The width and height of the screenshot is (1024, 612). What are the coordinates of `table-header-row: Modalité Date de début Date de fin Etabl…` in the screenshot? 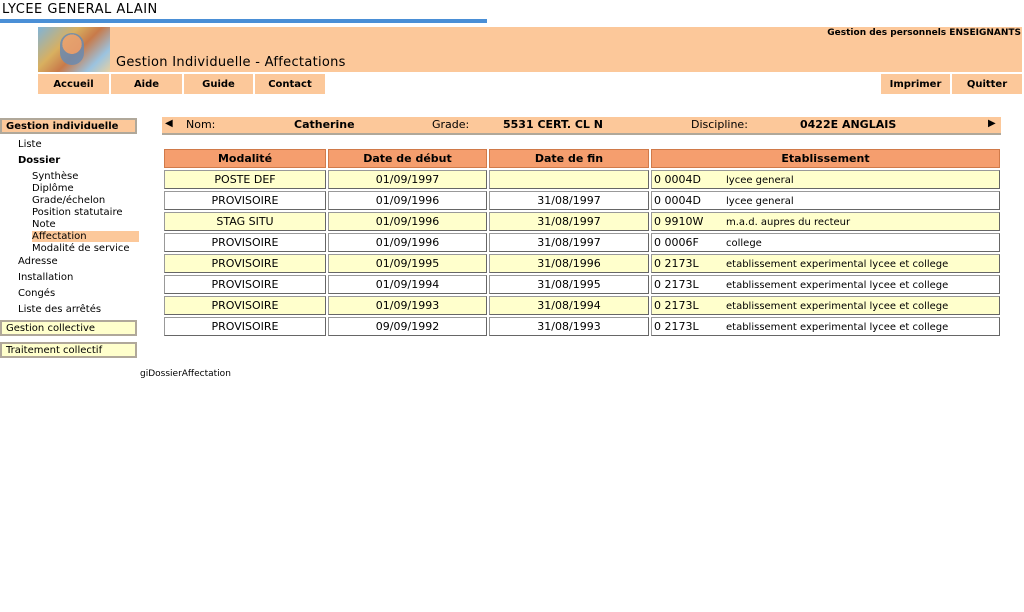 It's located at (582, 158).